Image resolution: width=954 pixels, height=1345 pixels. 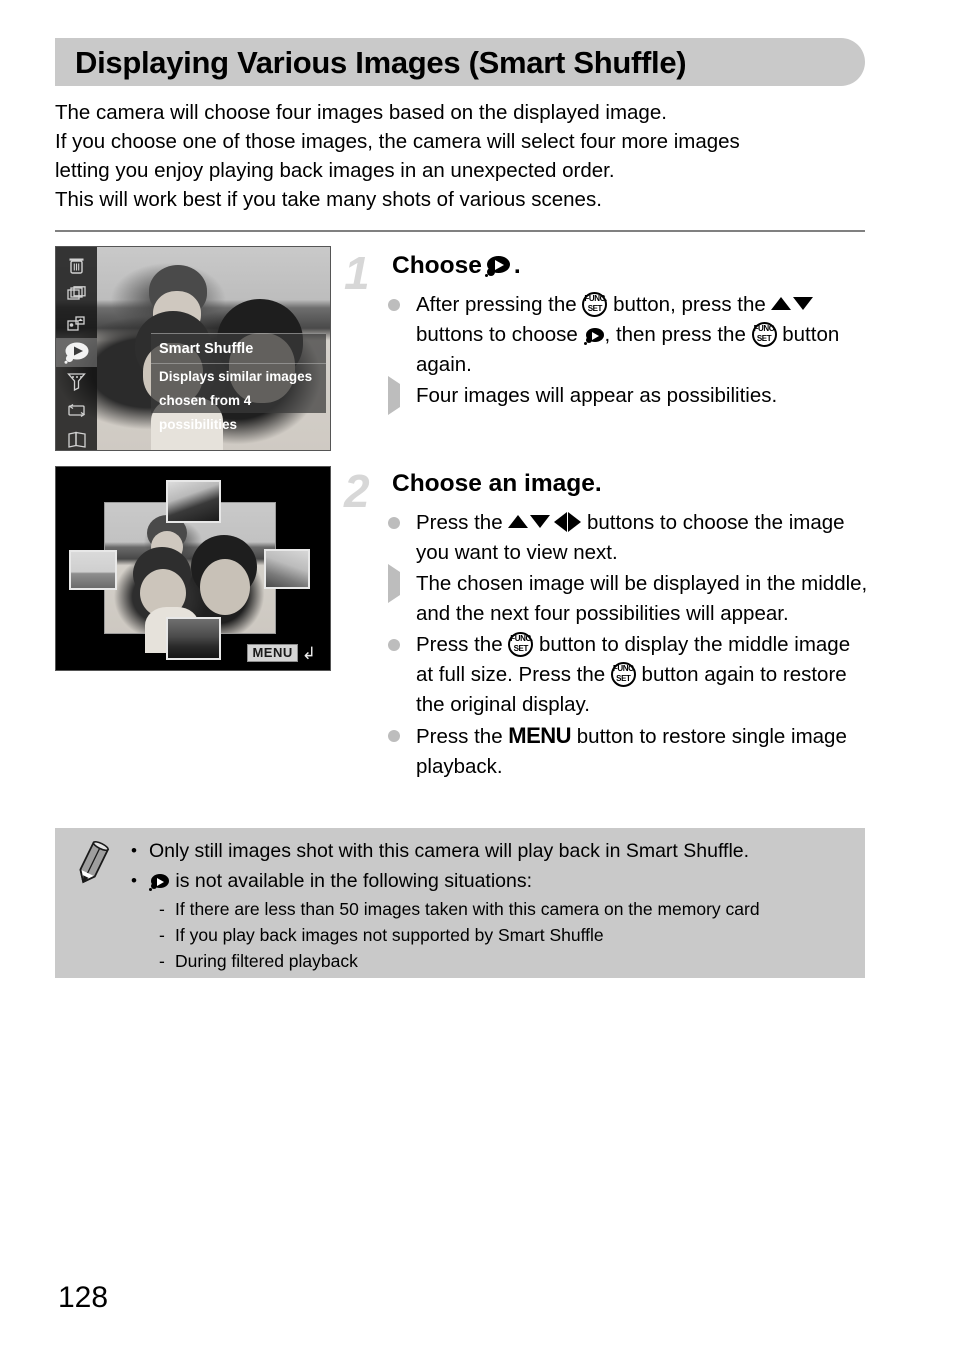 What do you see at coordinates (193, 501) in the screenshot?
I see `thumbnail-top` at bounding box center [193, 501].